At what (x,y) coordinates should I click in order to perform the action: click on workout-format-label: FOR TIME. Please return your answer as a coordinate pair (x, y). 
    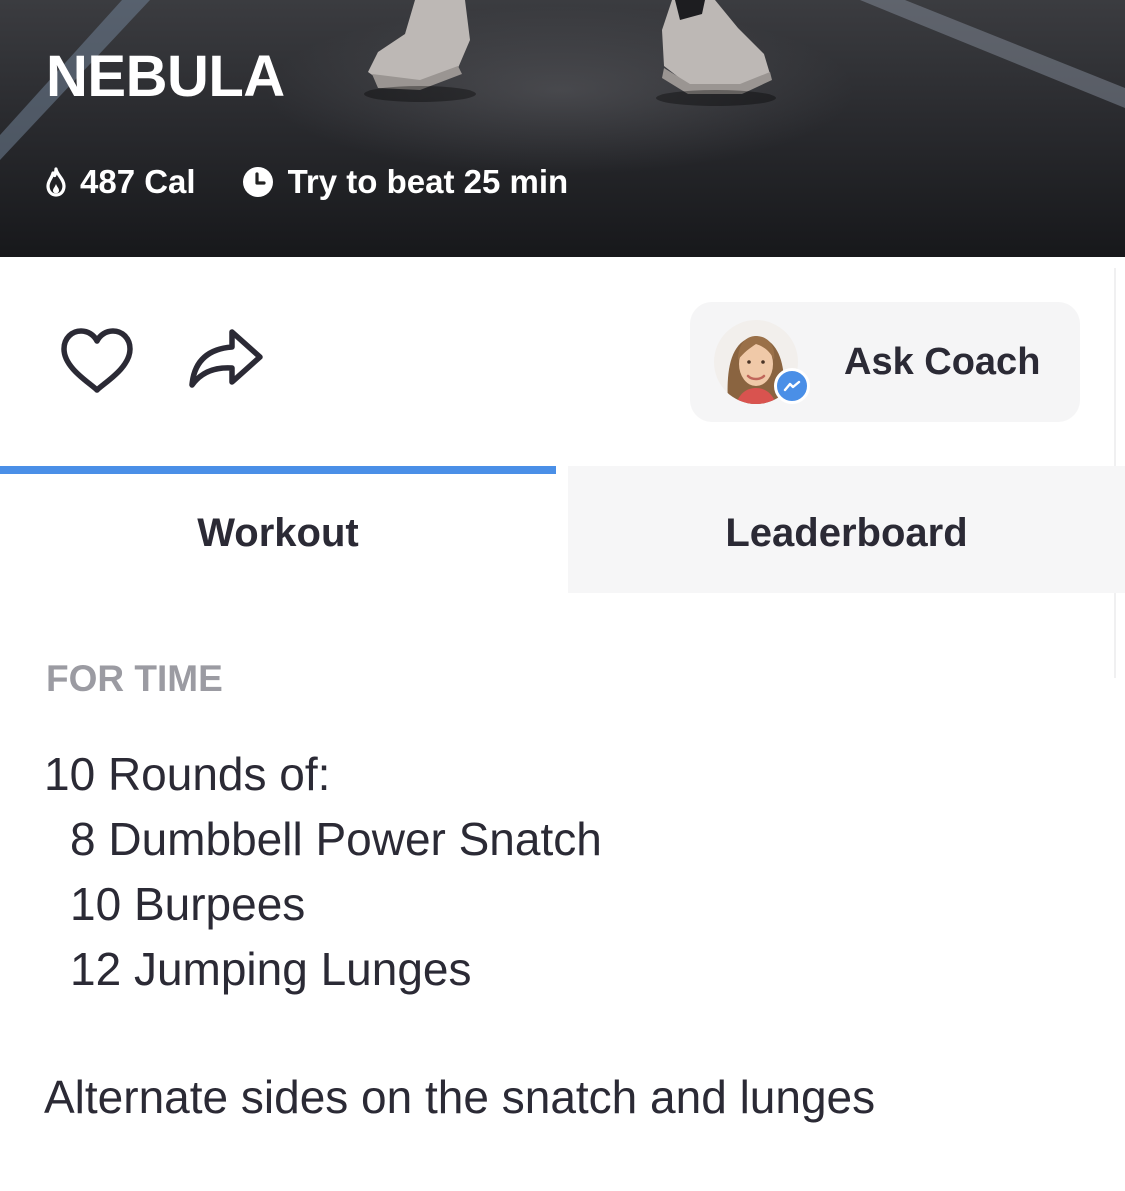
    Looking at the image, I should click on (134, 678).